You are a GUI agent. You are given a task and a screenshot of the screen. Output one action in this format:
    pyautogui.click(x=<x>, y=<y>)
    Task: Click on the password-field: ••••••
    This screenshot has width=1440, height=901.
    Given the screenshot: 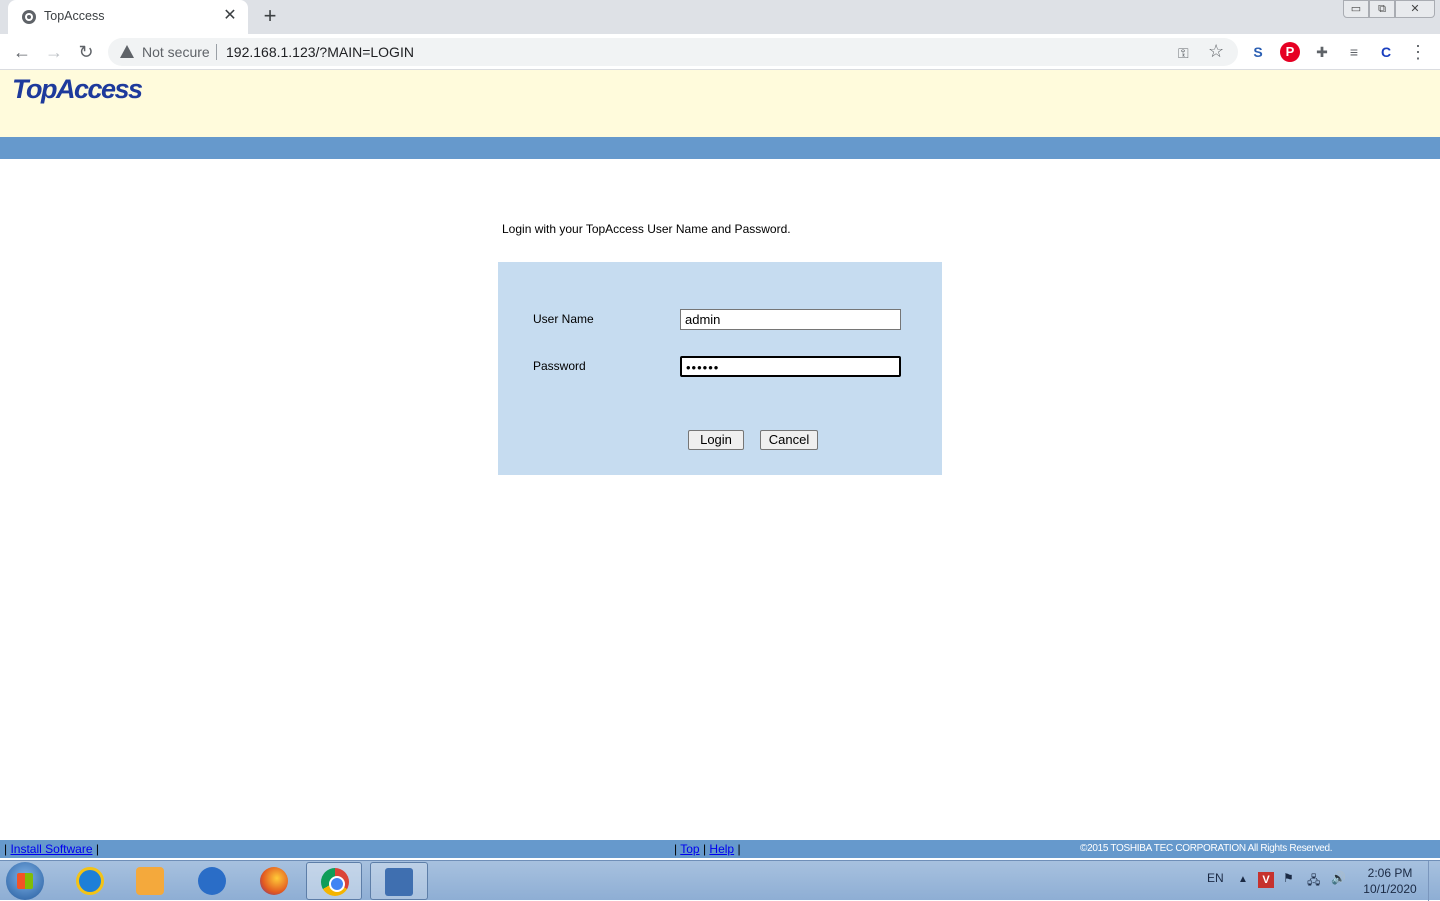 What is the action you would take?
    pyautogui.click(x=790, y=366)
    